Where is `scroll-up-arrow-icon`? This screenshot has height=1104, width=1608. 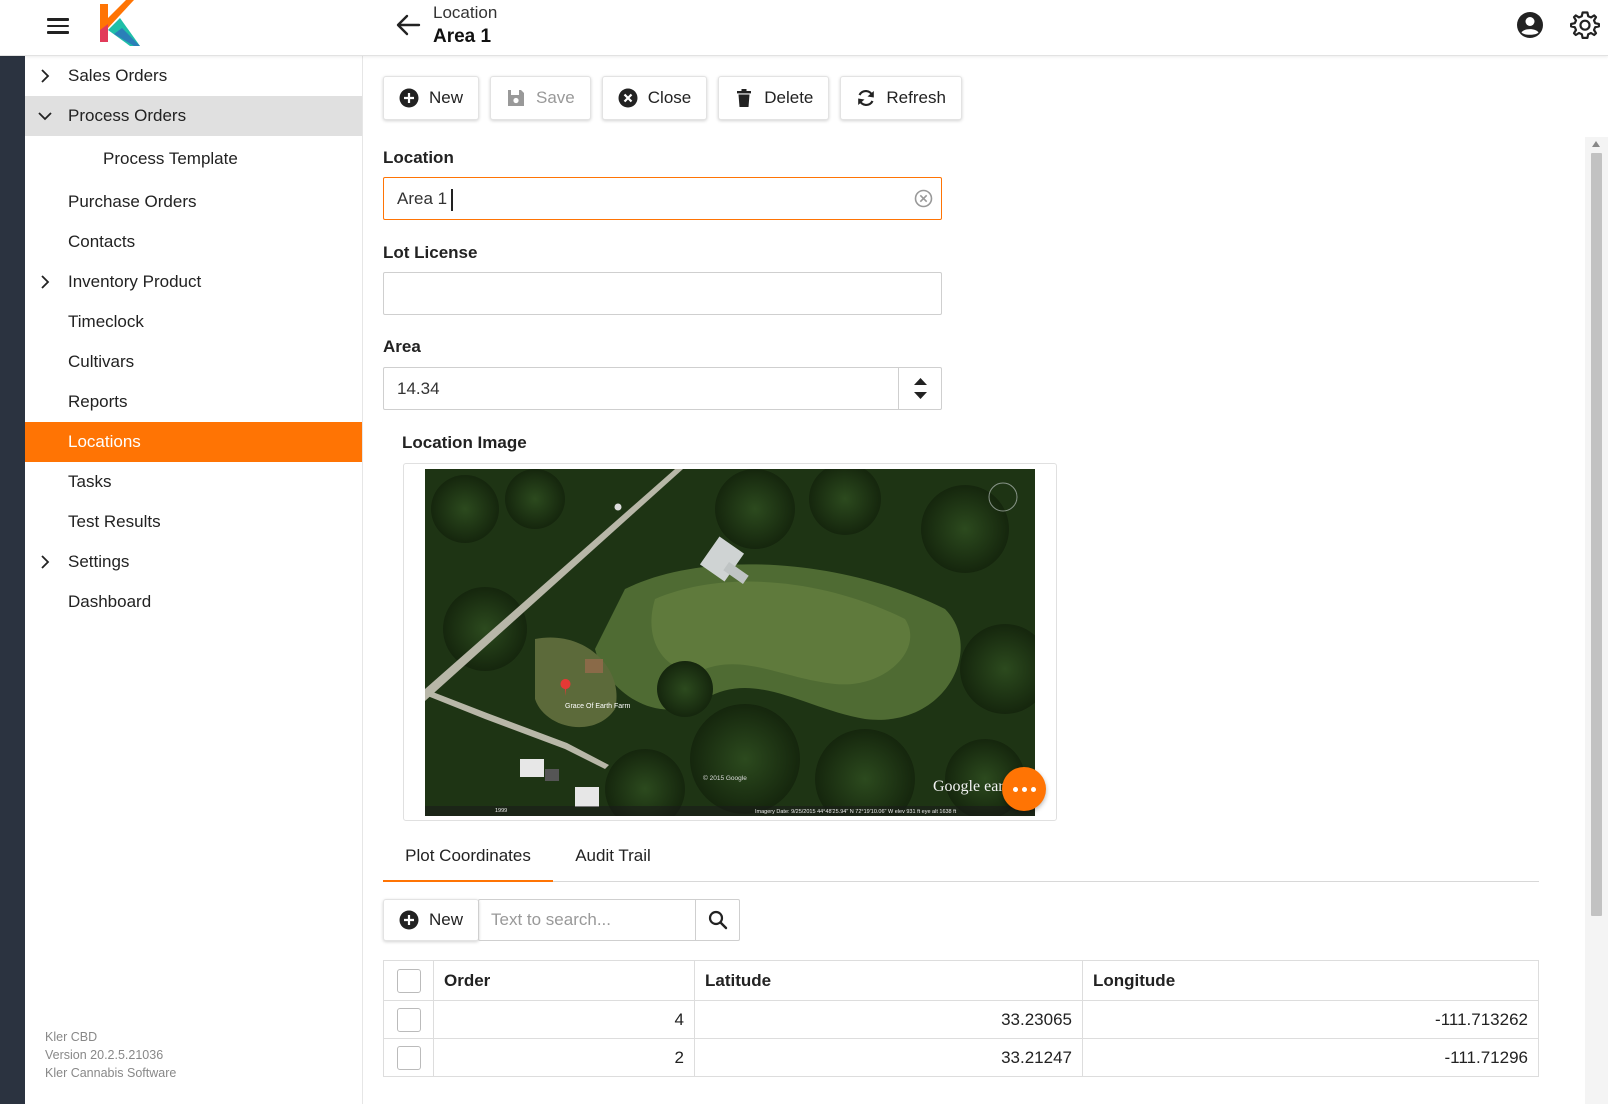
scroll-up-arrow-icon is located at coordinates (1596, 144).